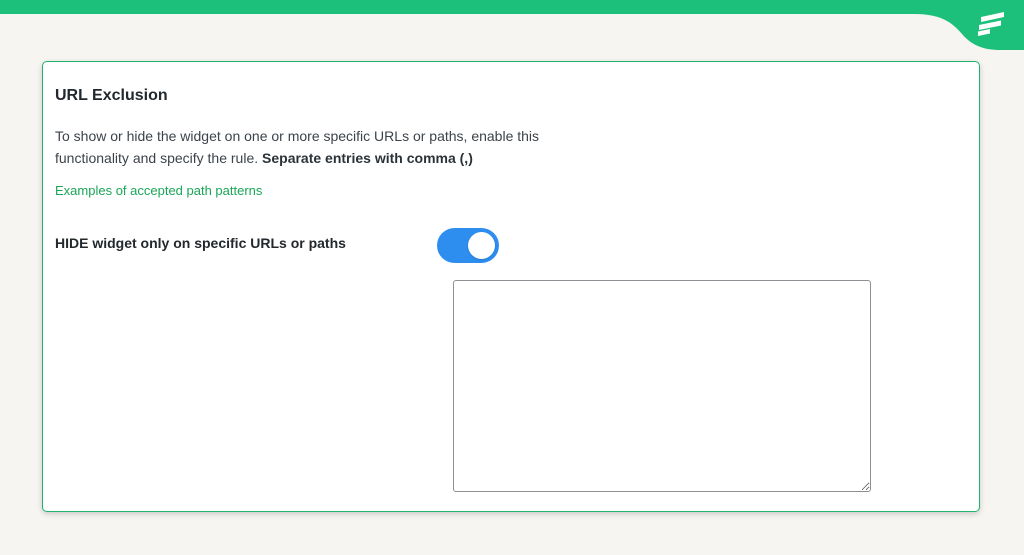  What do you see at coordinates (367, 158) in the screenshot?
I see `description-bold-text: Separate entries with comma (,)` at bounding box center [367, 158].